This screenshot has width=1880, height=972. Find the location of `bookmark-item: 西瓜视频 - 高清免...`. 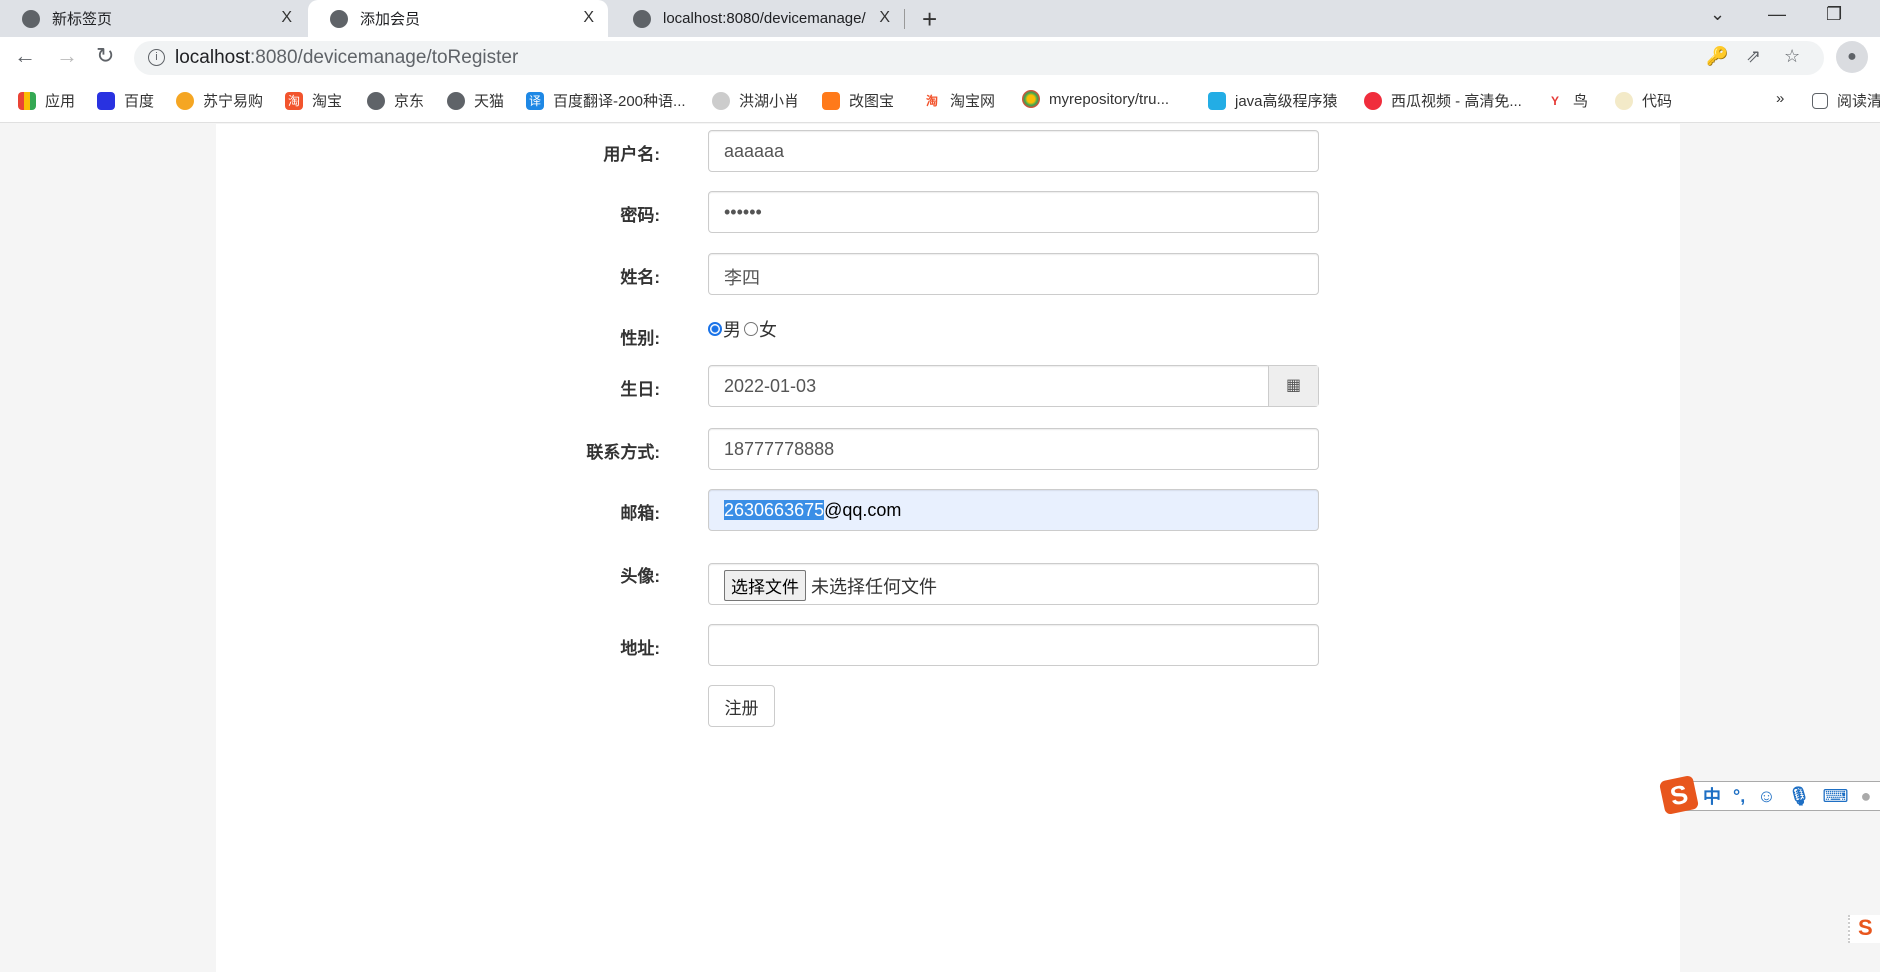

bookmark-item: 西瓜视频 - 高清免... is located at coordinates (1443, 100).